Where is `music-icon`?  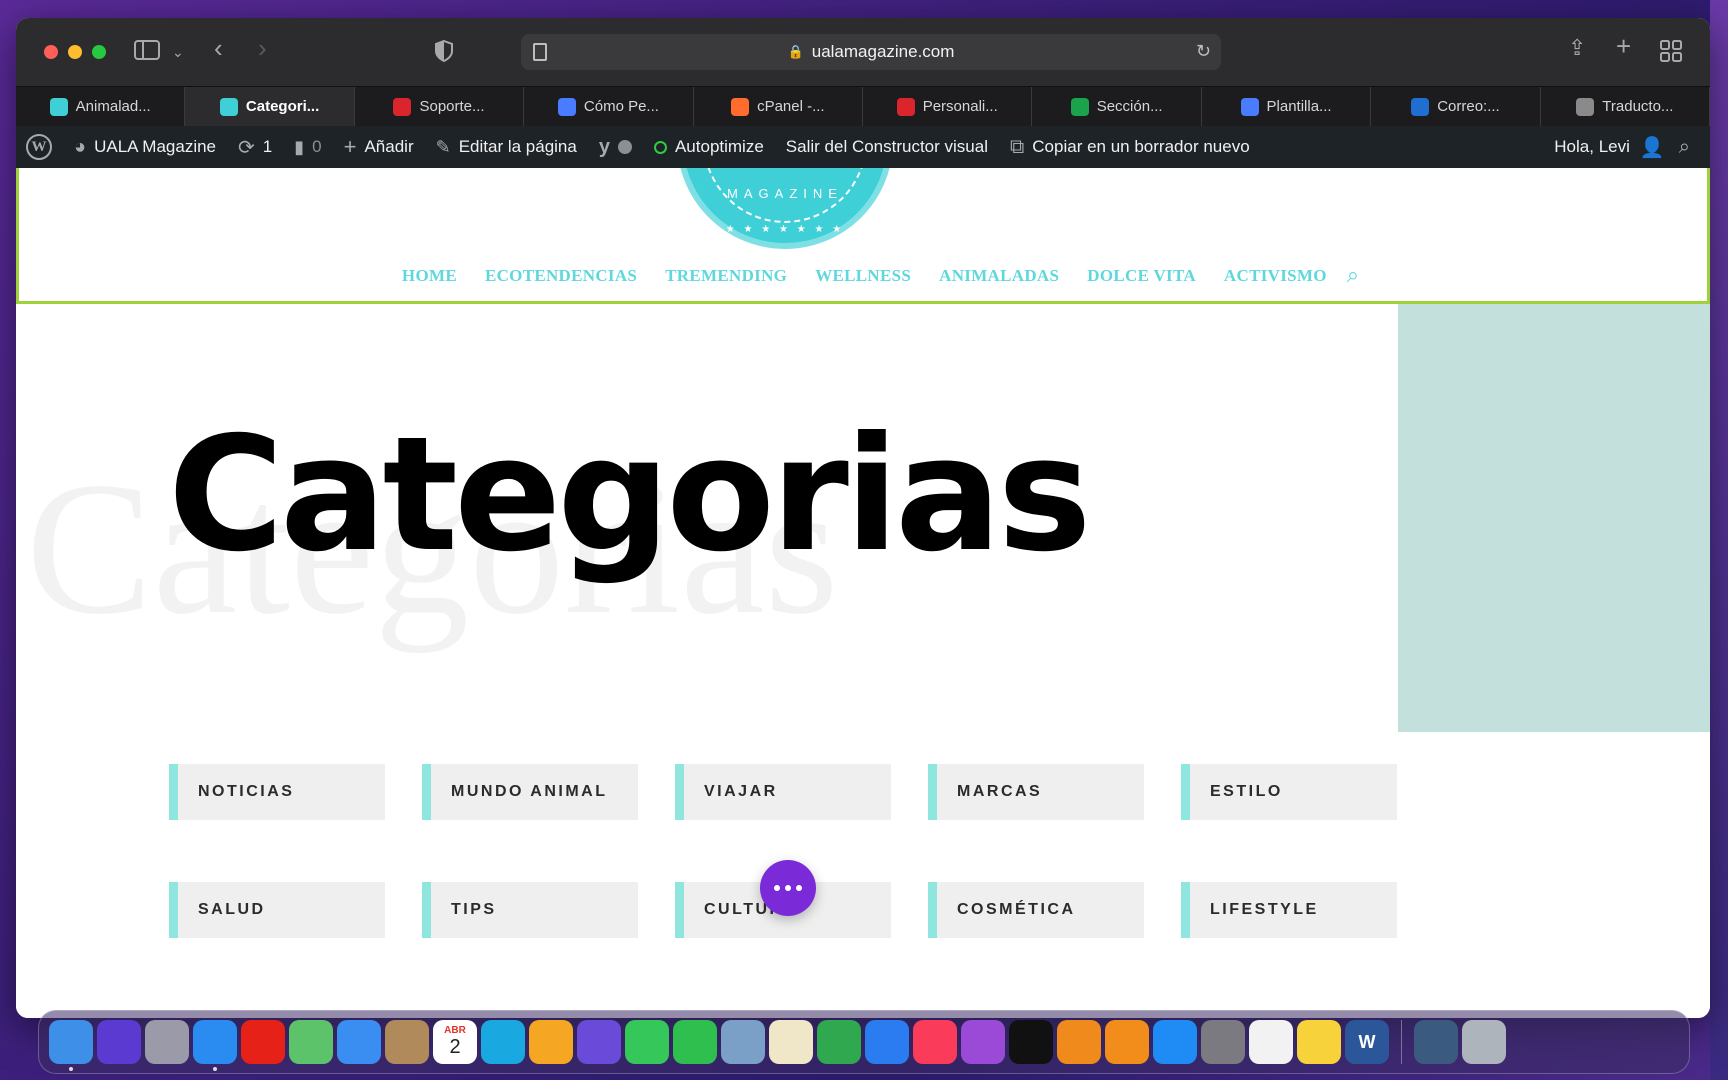
music-icon is located at coordinates (935, 1042).